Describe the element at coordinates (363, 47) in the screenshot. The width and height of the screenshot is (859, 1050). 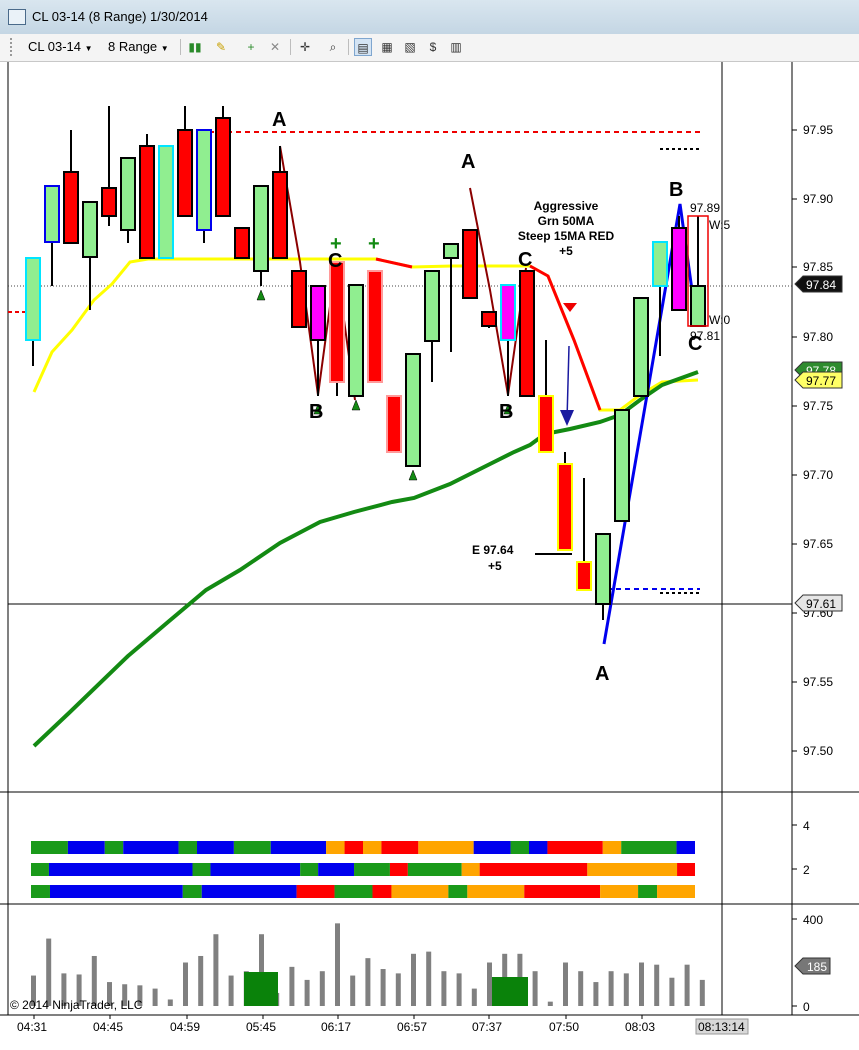
I see `data-box-icon: ▤` at that location.